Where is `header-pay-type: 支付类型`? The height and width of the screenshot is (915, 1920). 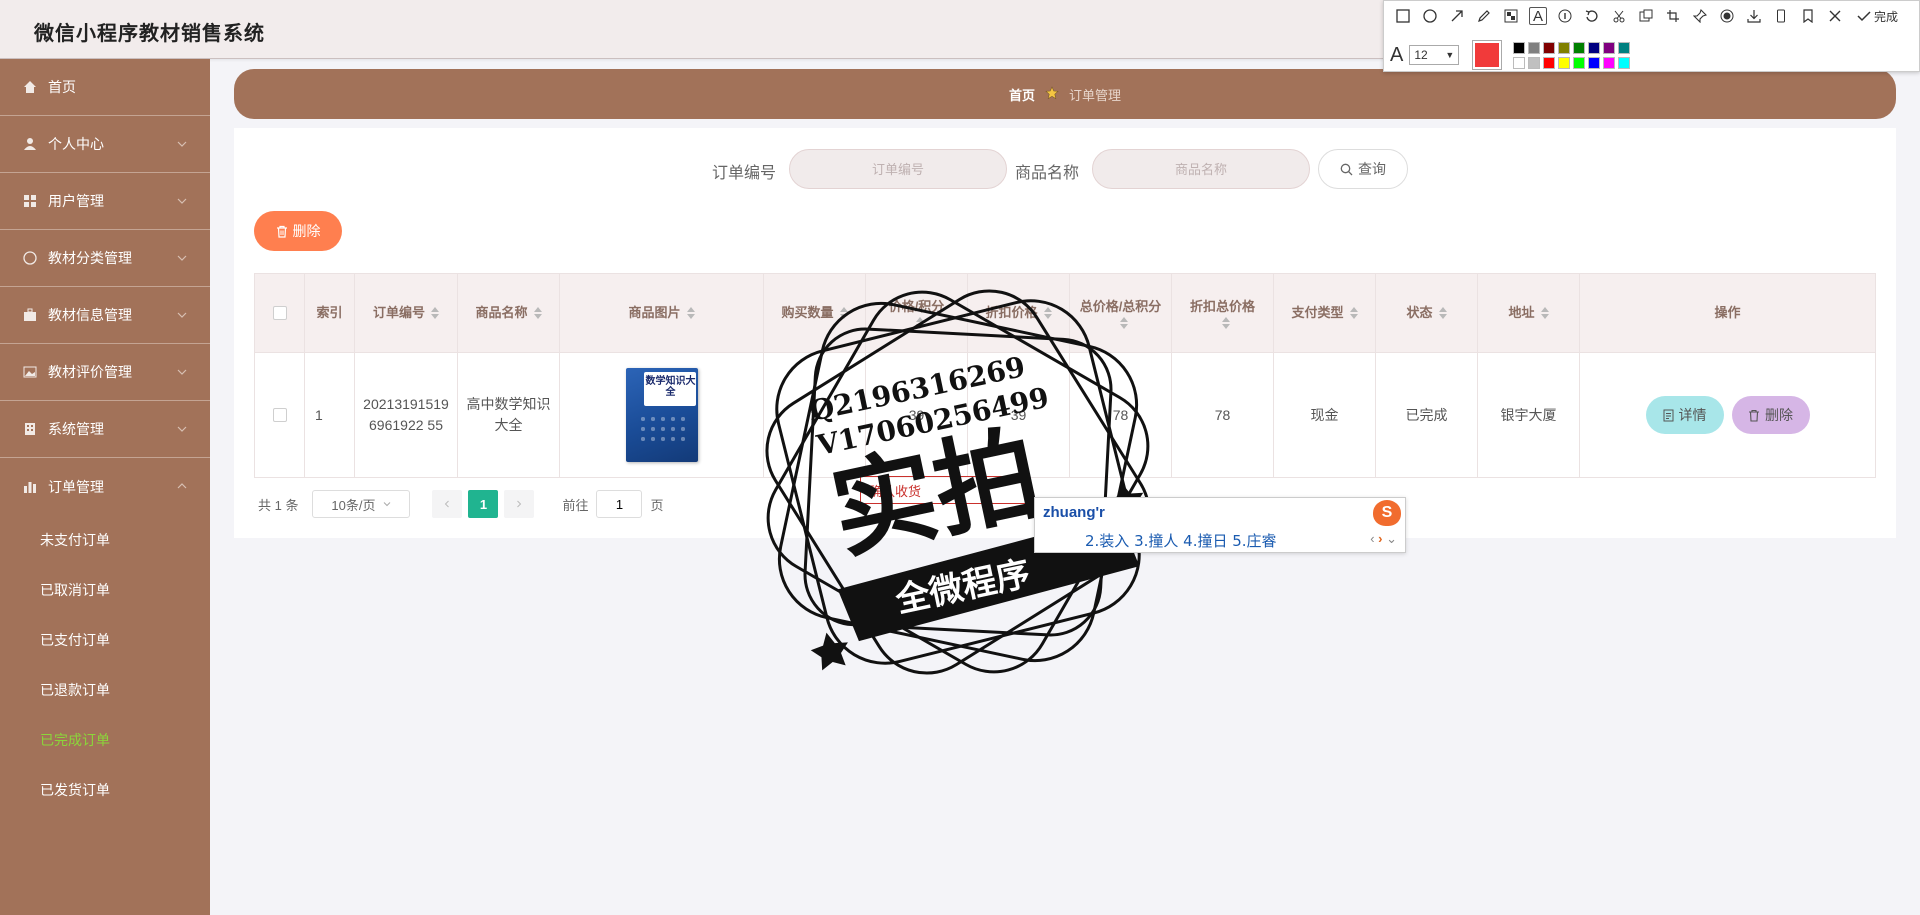
header-pay-type: 支付类型 is located at coordinates (1325, 313).